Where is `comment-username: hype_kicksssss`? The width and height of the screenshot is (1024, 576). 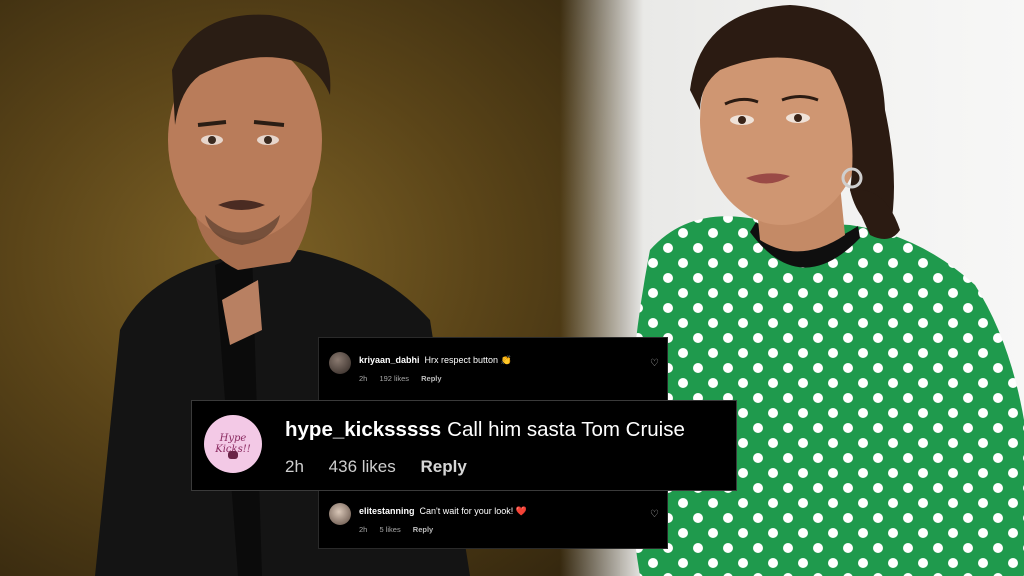
comment-username: hype_kicksssss is located at coordinates (363, 429).